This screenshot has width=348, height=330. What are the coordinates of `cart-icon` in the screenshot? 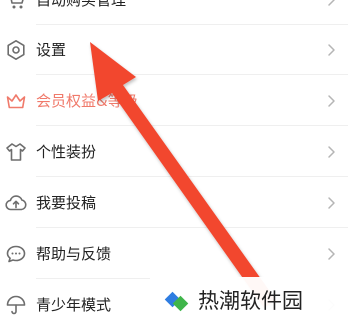 It's located at (17, 4).